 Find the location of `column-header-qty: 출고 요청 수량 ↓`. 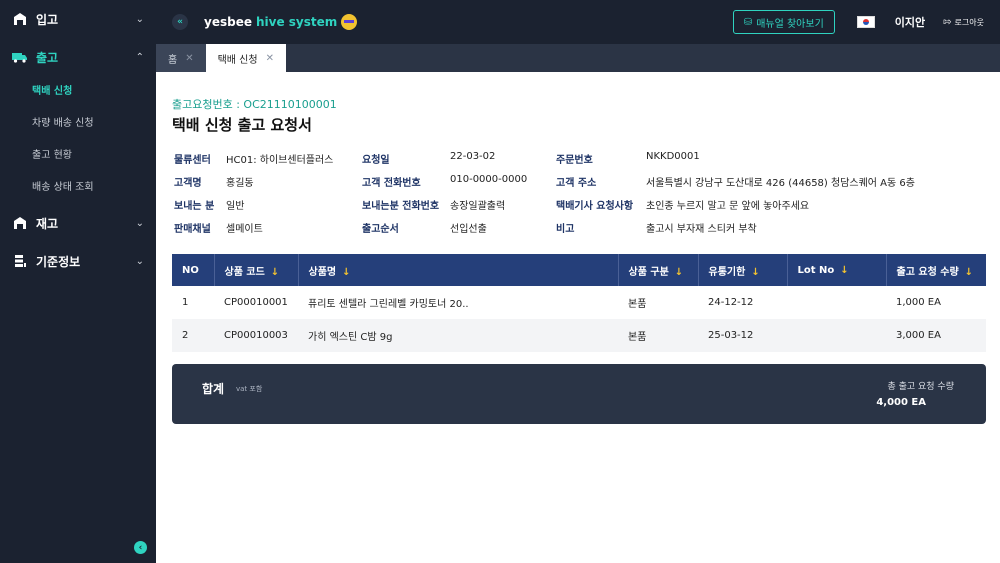

column-header-qty: 출고 요청 수량 ↓ is located at coordinates (936, 270).